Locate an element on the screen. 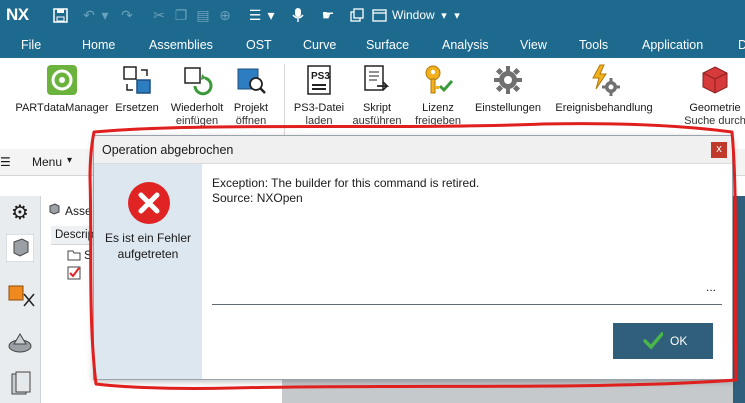 This screenshot has height=403, width=745. menu-assemblies: Assemblies is located at coordinates (181, 45).